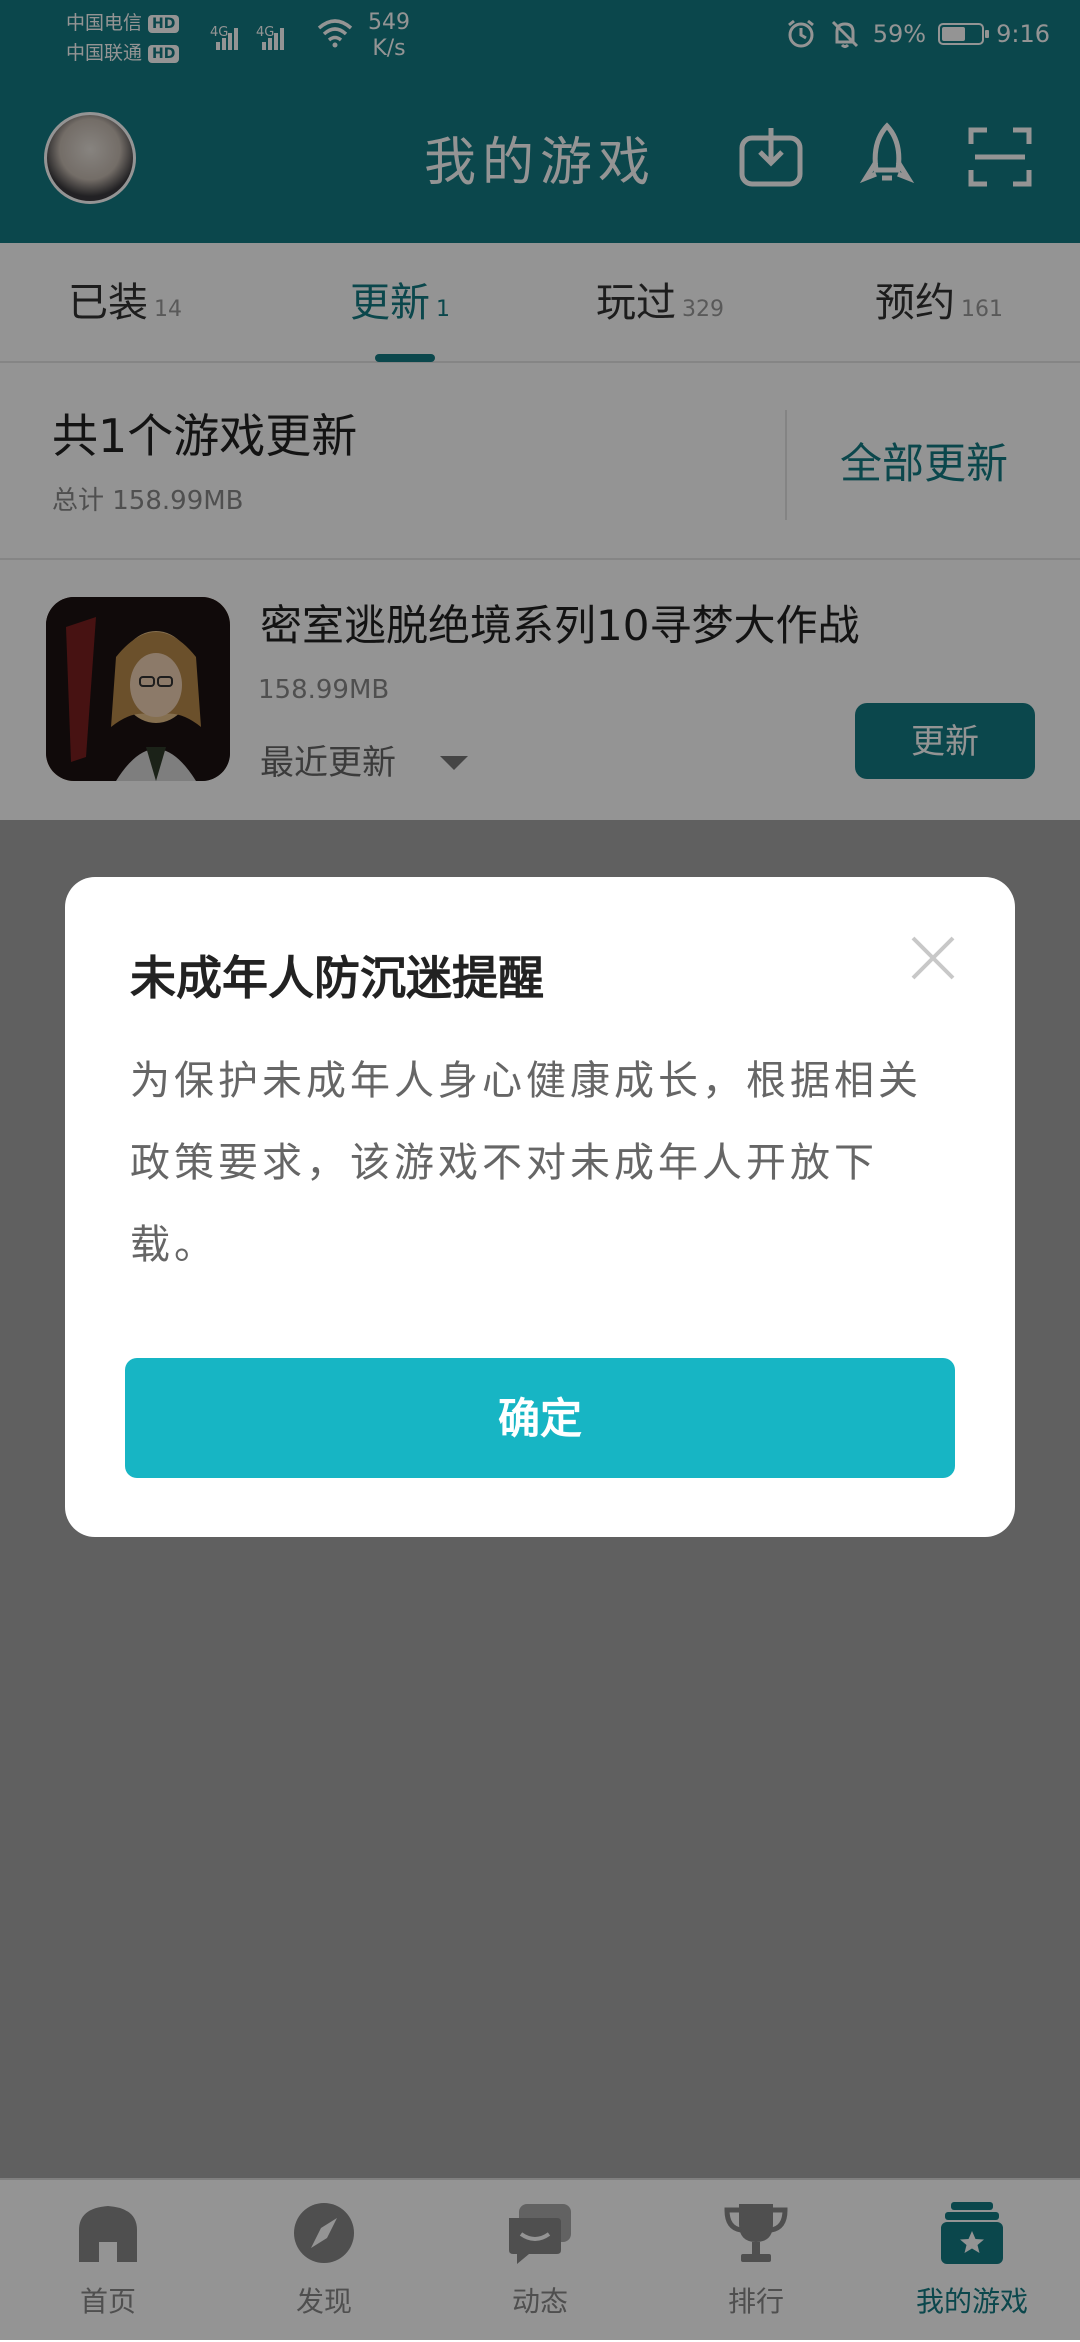 Image resolution: width=1080 pixels, height=2342 pixels. Describe the element at coordinates (540, 1418) in the screenshot. I see `confirm-button: 确定` at that location.